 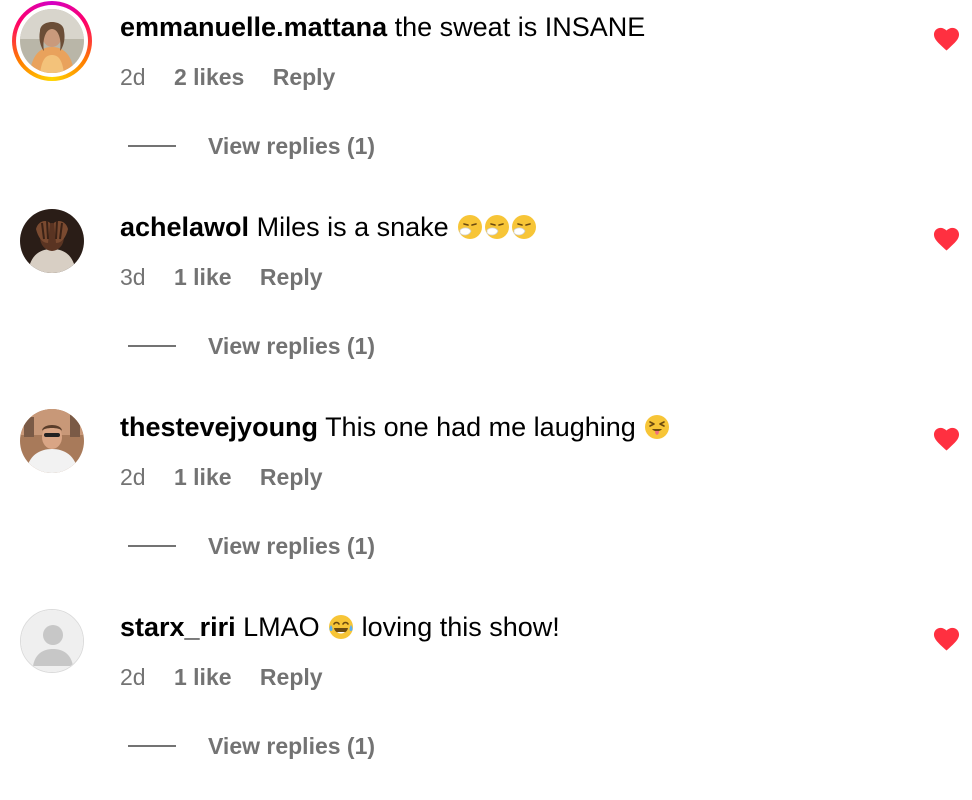 What do you see at coordinates (520, 27) in the screenshot?
I see `comment-text: the sweat is INSANE` at bounding box center [520, 27].